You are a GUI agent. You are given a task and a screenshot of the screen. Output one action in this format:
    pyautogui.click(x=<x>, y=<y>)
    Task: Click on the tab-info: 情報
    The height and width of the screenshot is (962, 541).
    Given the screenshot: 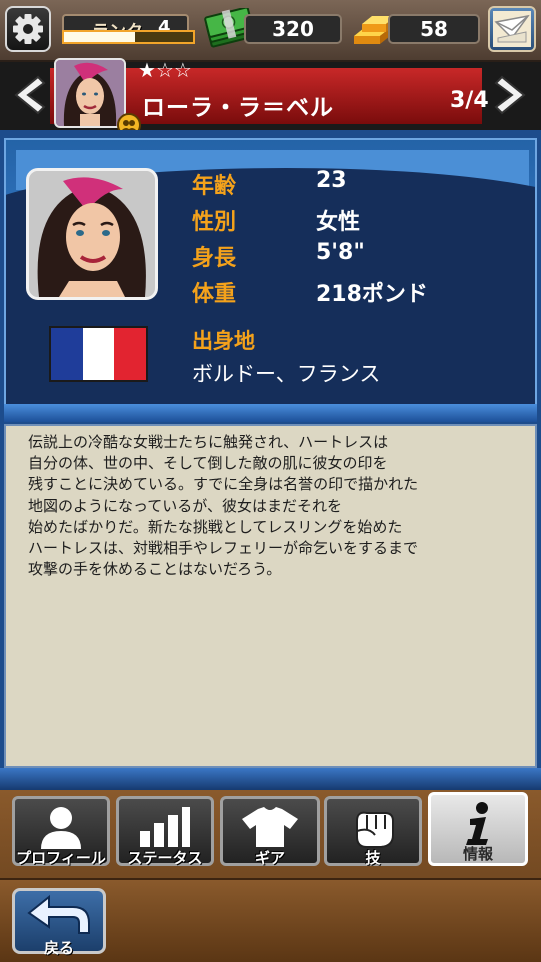 What is the action you would take?
    pyautogui.click(x=478, y=829)
    